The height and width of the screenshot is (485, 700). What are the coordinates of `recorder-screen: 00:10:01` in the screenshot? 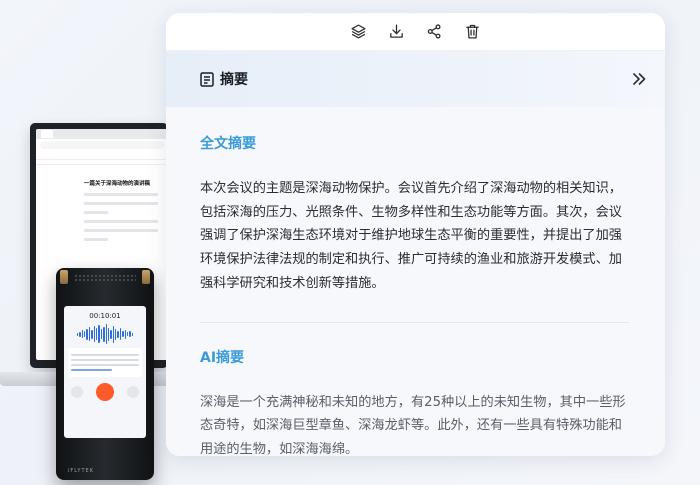 It's located at (105, 372).